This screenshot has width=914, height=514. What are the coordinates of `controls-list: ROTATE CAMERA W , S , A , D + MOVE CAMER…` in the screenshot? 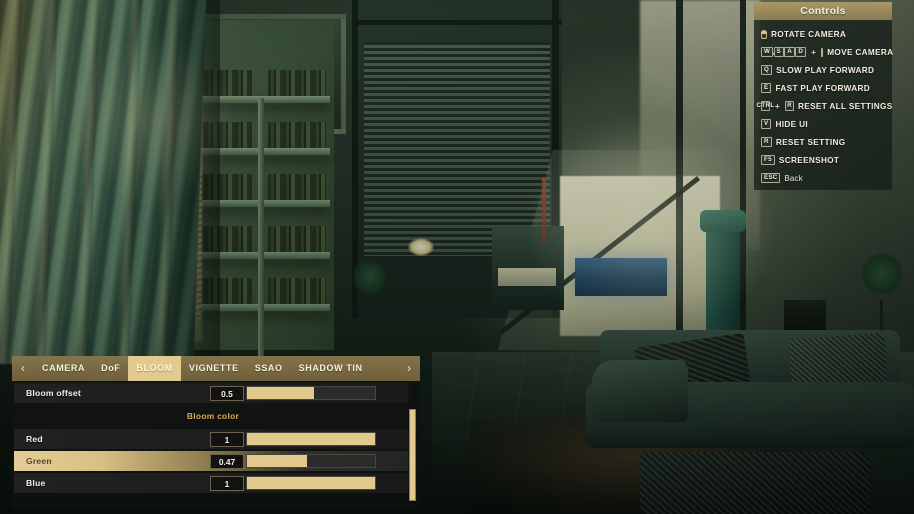 It's located at (823, 103).